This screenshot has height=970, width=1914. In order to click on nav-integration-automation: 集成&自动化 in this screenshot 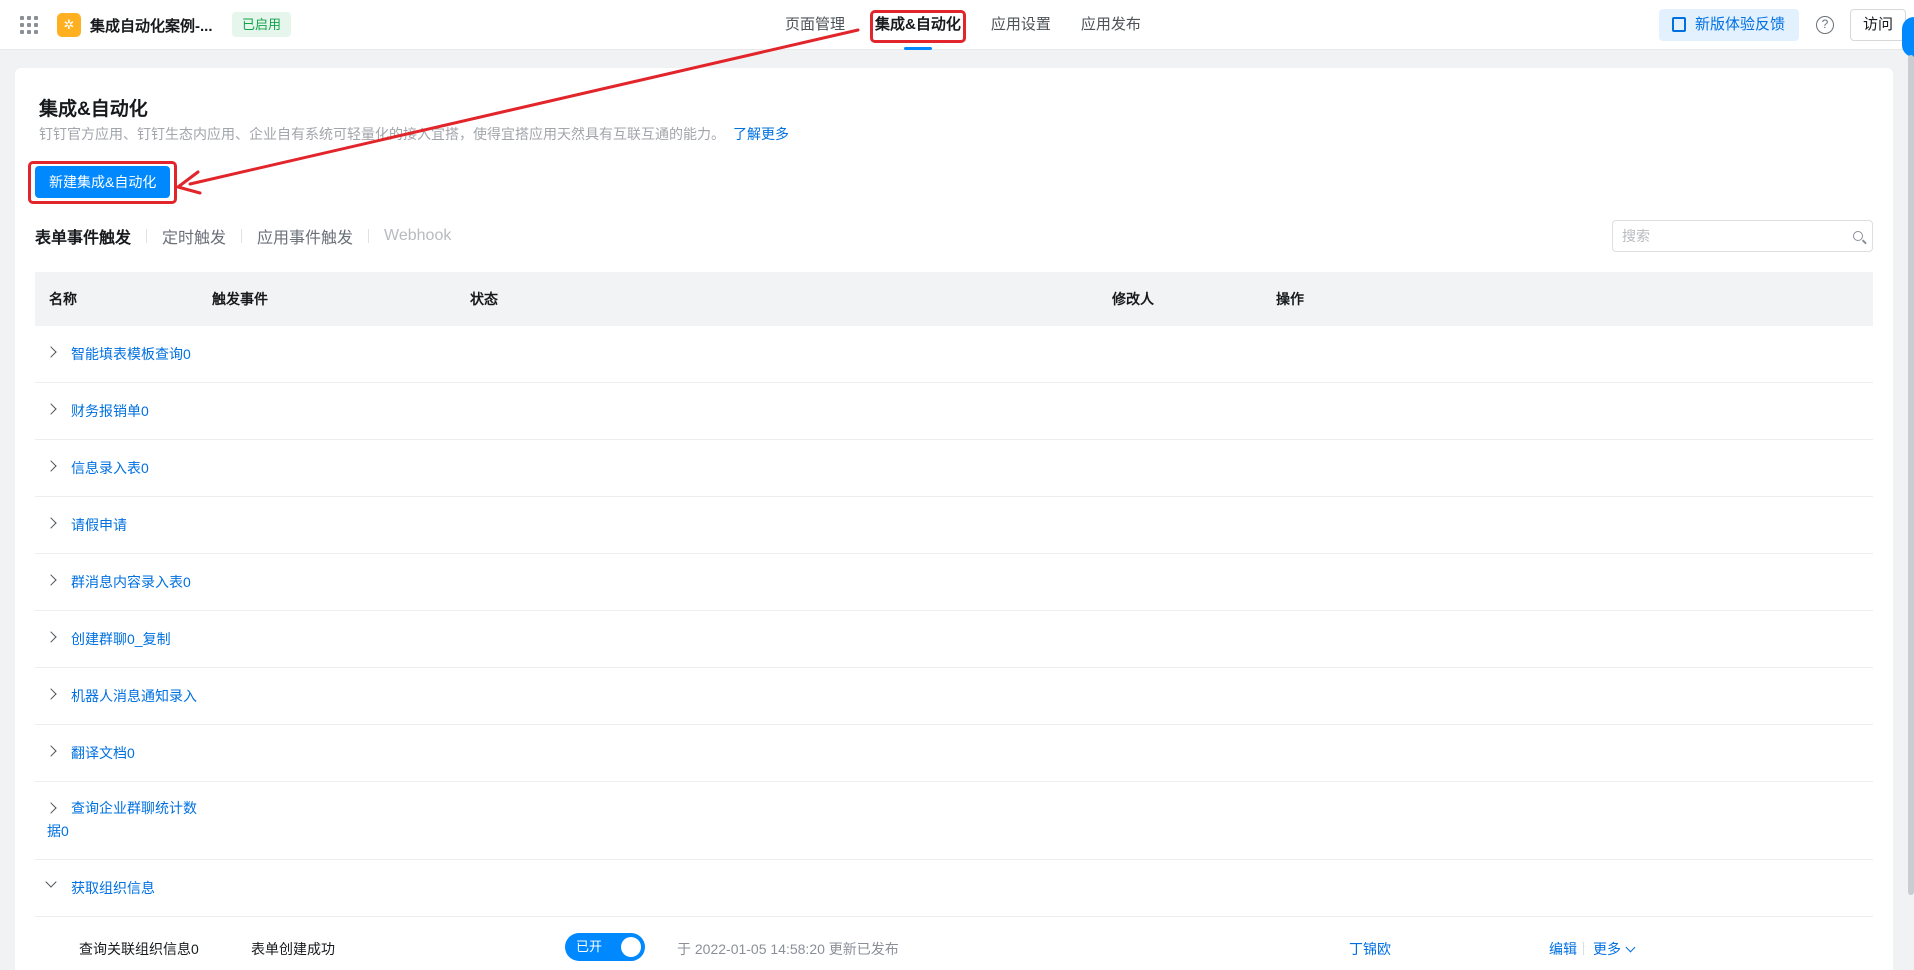, I will do `click(918, 25)`.